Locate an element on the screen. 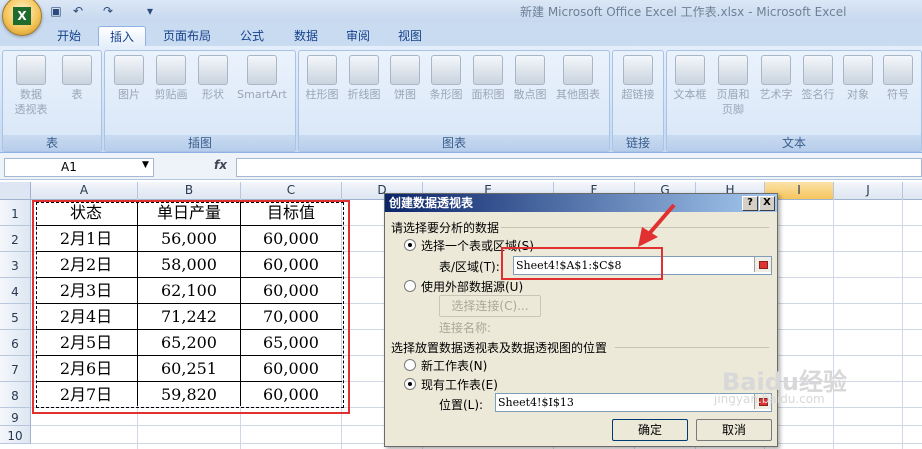 This screenshot has width=922, height=449. smartart-icon is located at coordinates (262, 70).